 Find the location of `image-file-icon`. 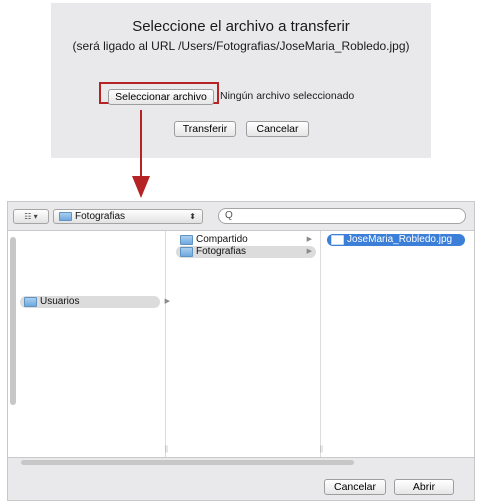

image-file-icon is located at coordinates (337, 240).